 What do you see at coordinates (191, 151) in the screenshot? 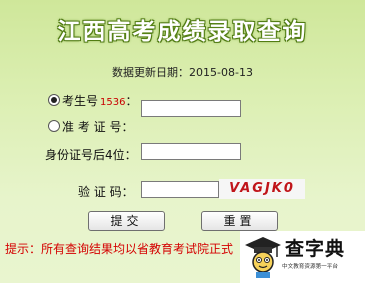
I see `id-last4-input` at bounding box center [191, 151].